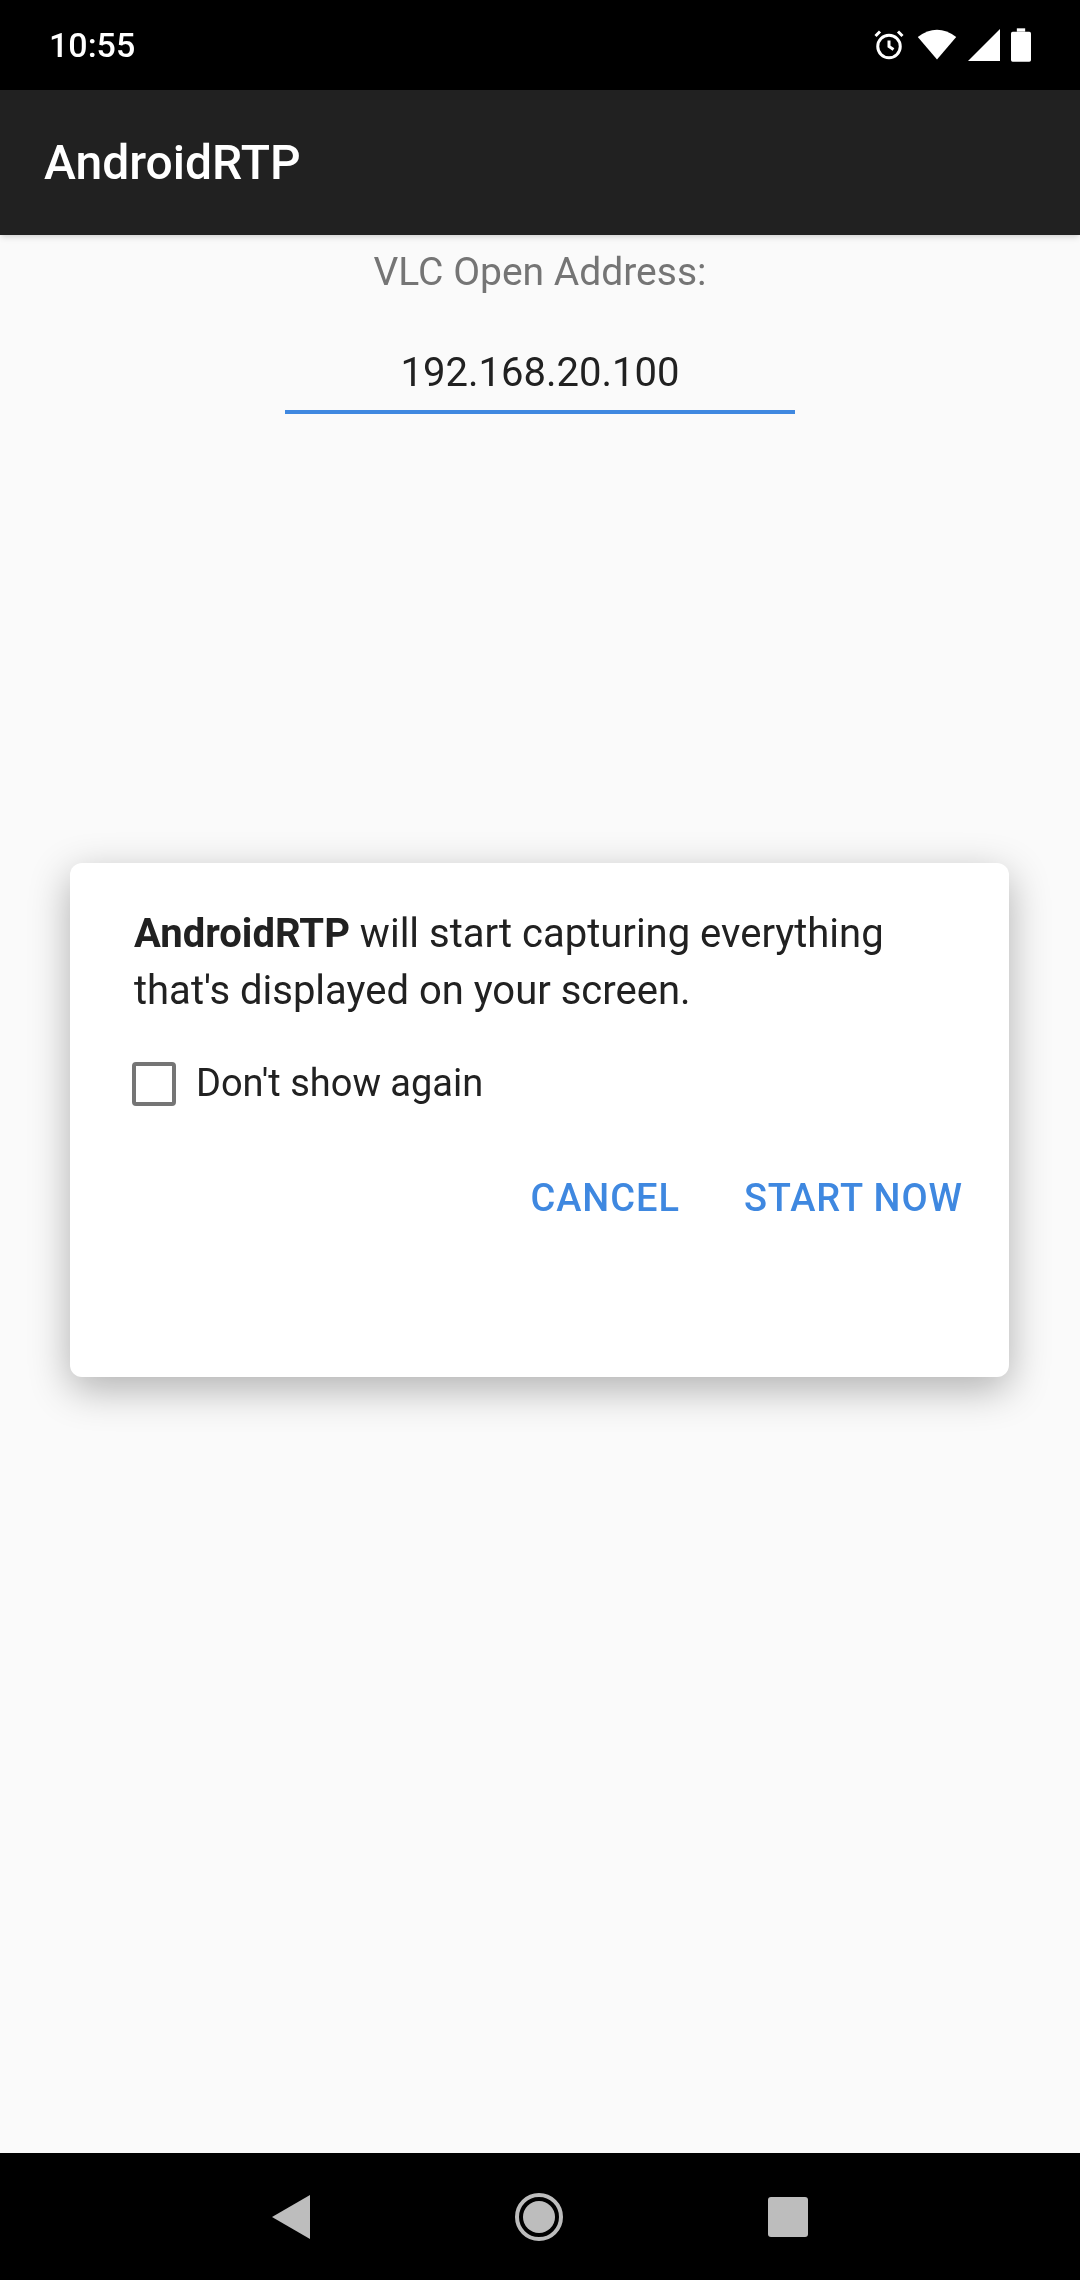  Describe the element at coordinates (605, 1198) in the screenshot. I see `dialog-button: CANCEL` at that location.